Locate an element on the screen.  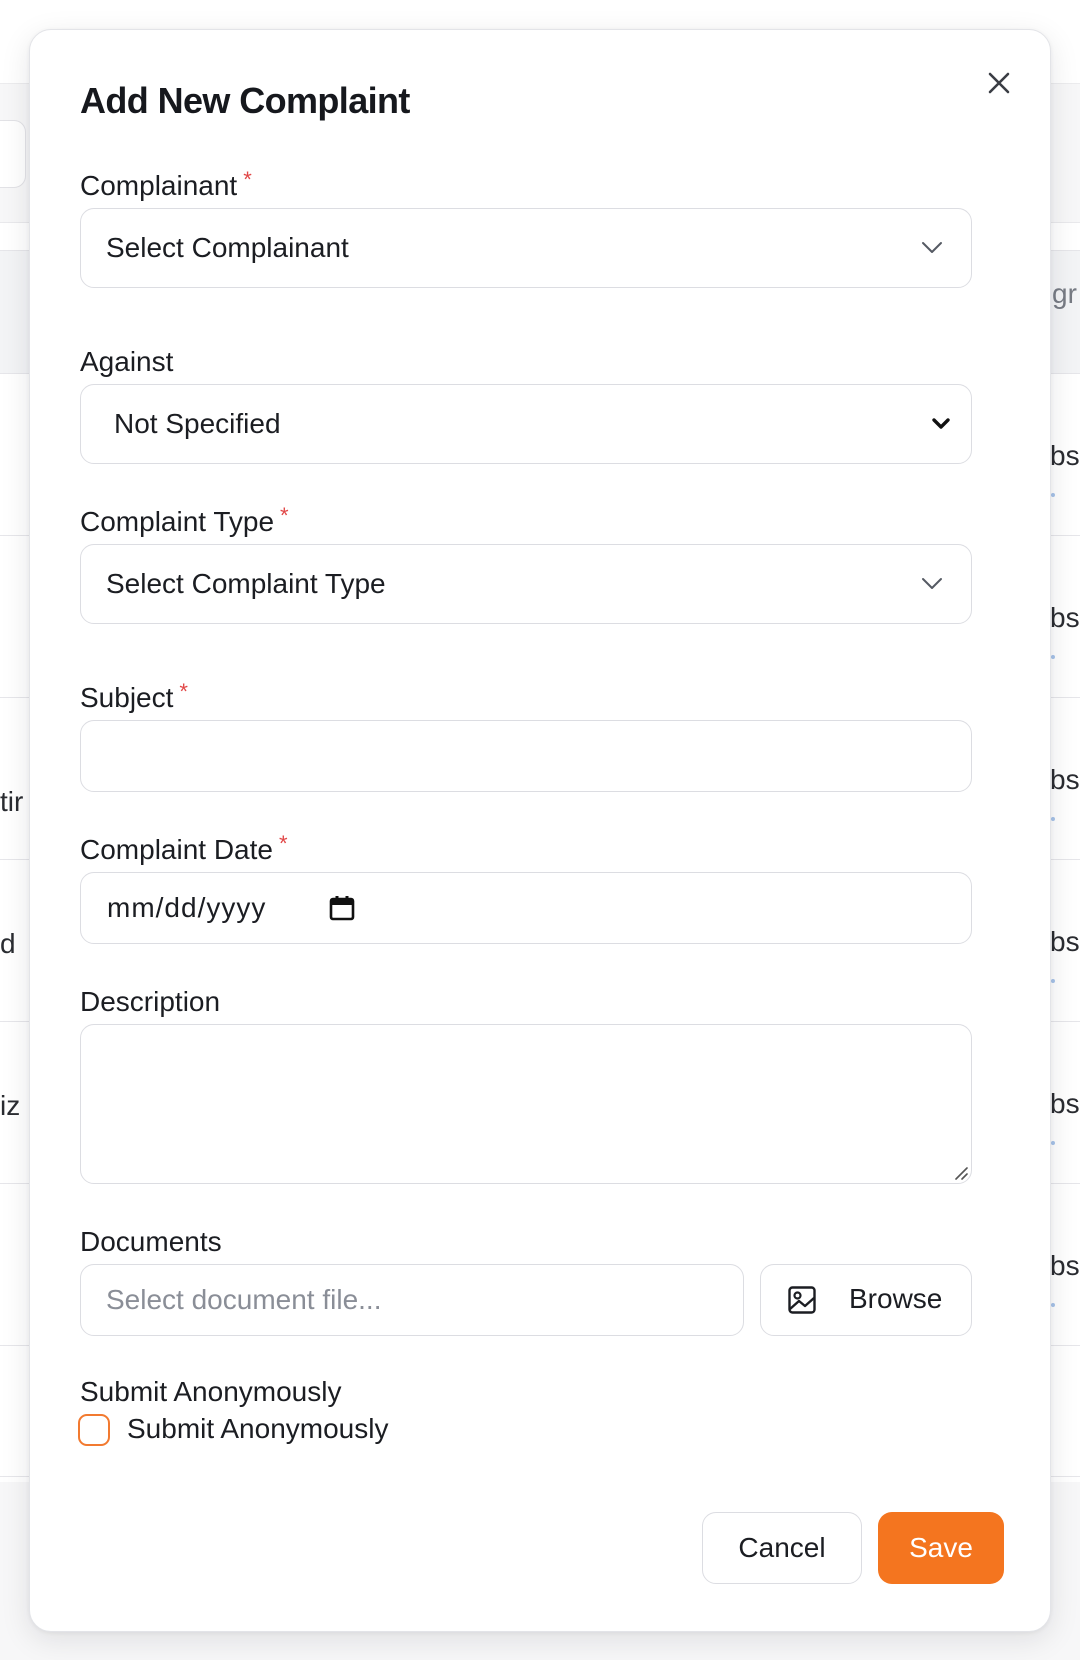
complaint-date-label-text: Complaint Date is located at coordinates (176, 849).